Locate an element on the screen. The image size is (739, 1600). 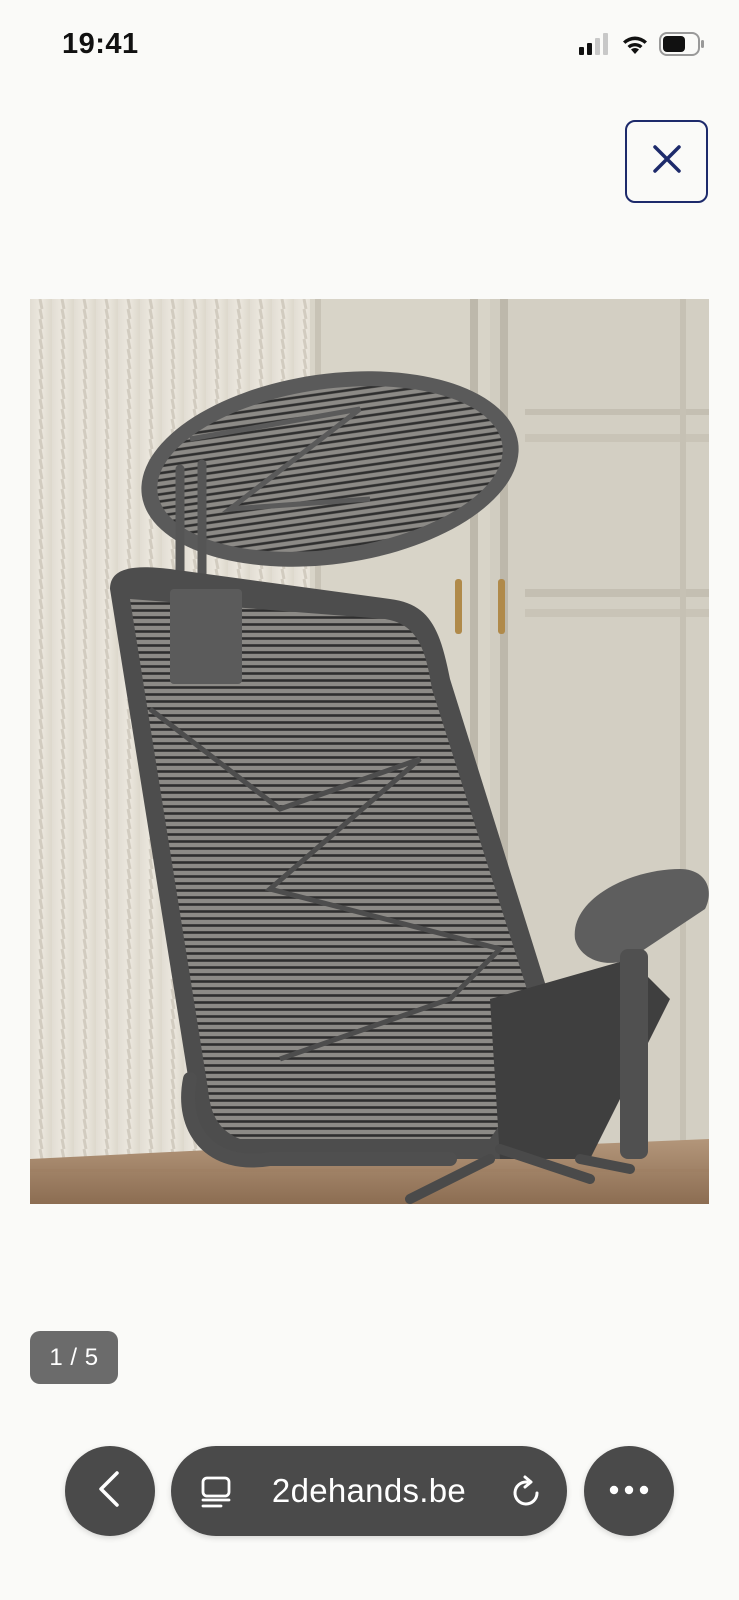
reload-icon is located at coordinates (527, 1494).